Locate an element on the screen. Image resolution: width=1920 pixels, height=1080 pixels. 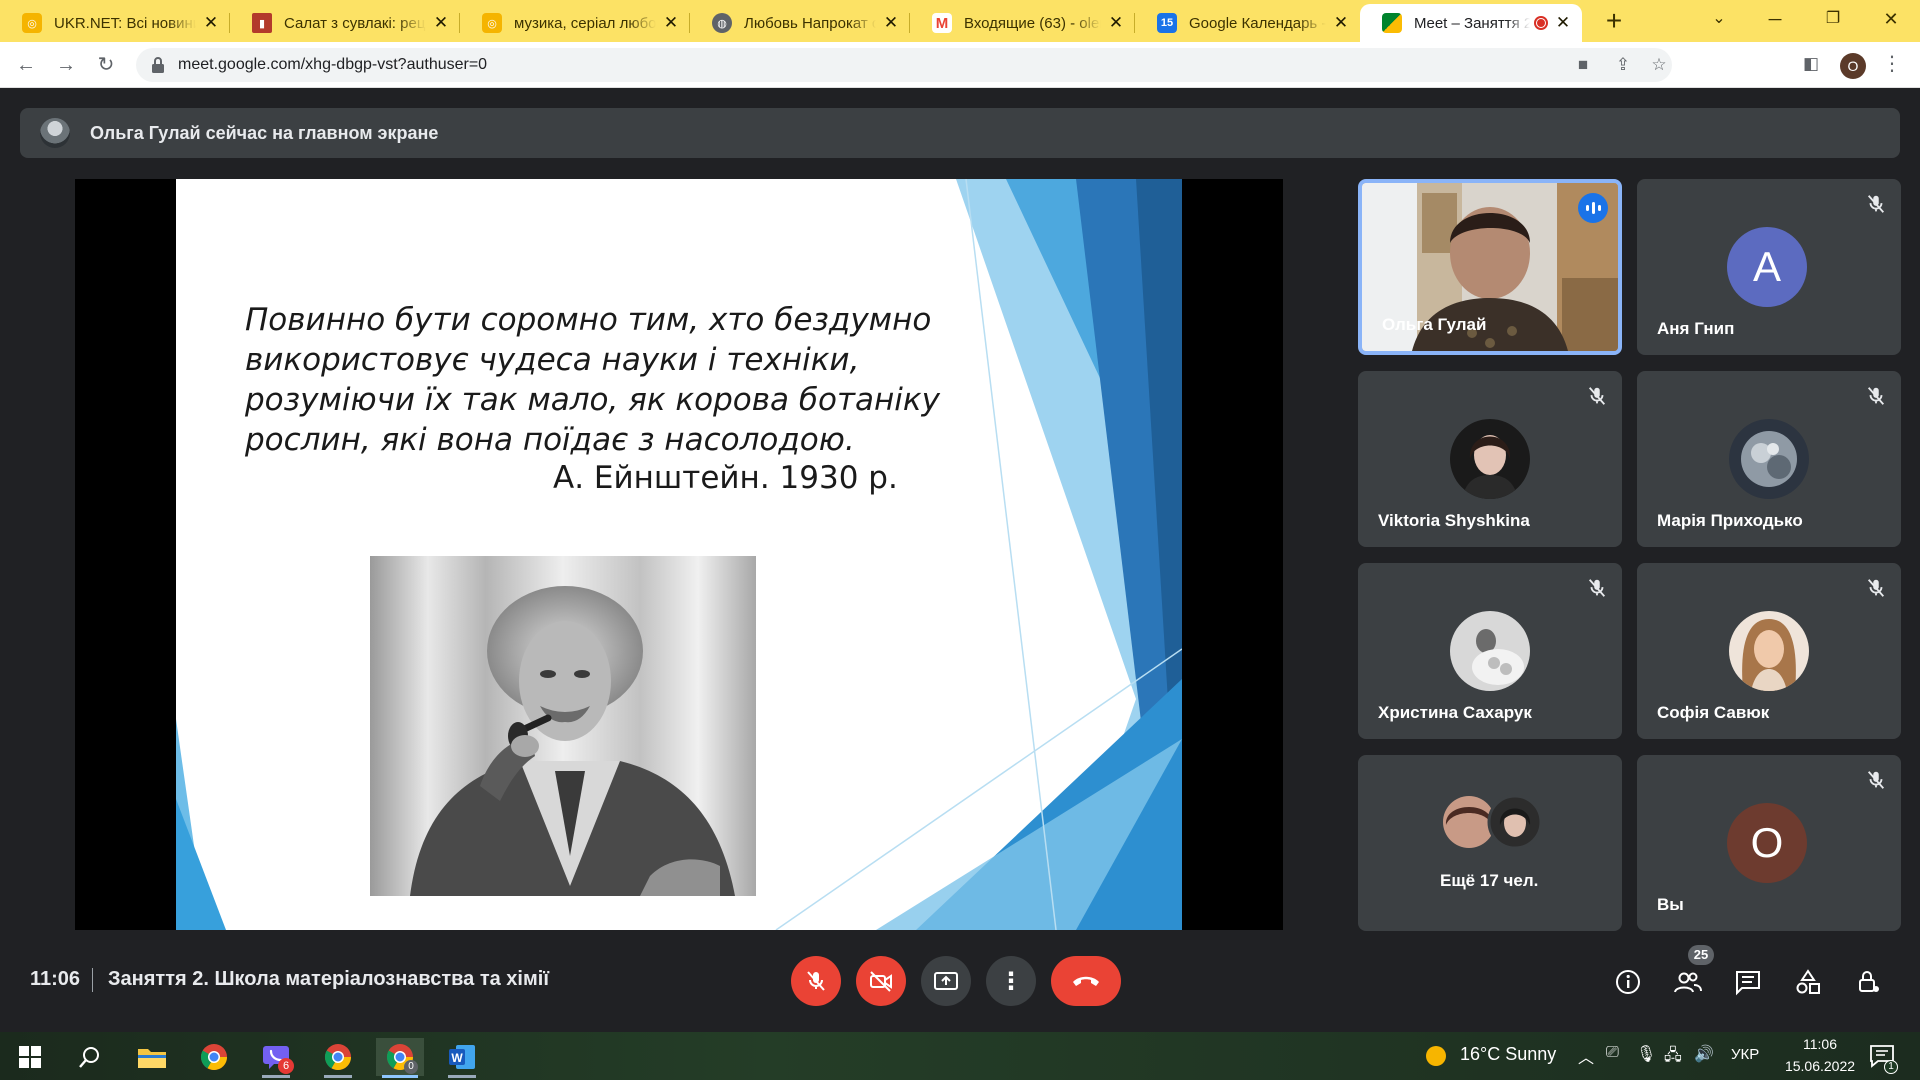
participant-tile-others: Ещё 17 чел. is located at coordinates (1490, 843).